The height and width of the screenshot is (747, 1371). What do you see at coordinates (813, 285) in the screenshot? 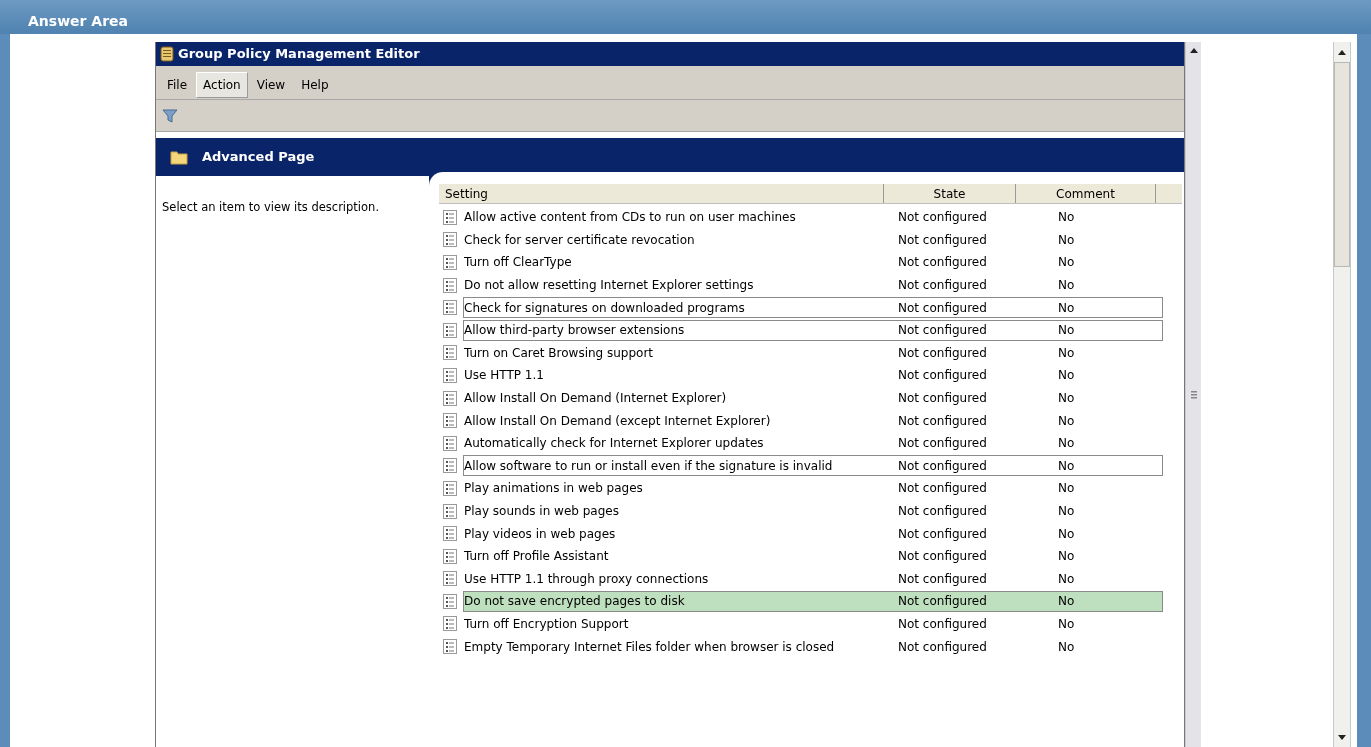
I see `policy-row: Do not allow resetting Internet Explorer settings Not configured No` at bounding box center [813, 285].